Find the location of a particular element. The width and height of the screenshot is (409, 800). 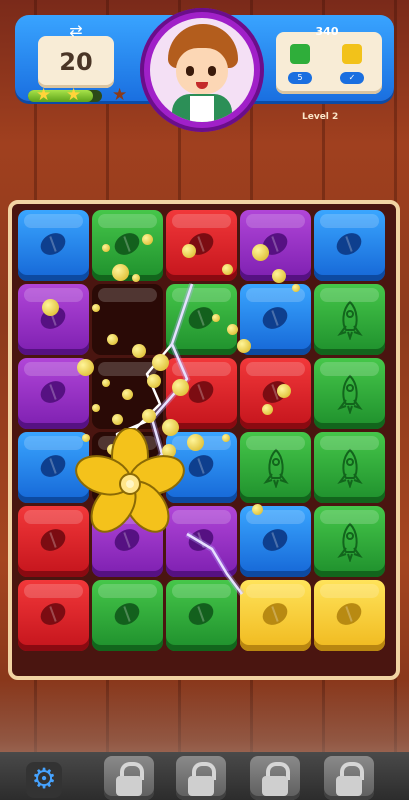

score-value: 340 is located at coordinates (327, 31).